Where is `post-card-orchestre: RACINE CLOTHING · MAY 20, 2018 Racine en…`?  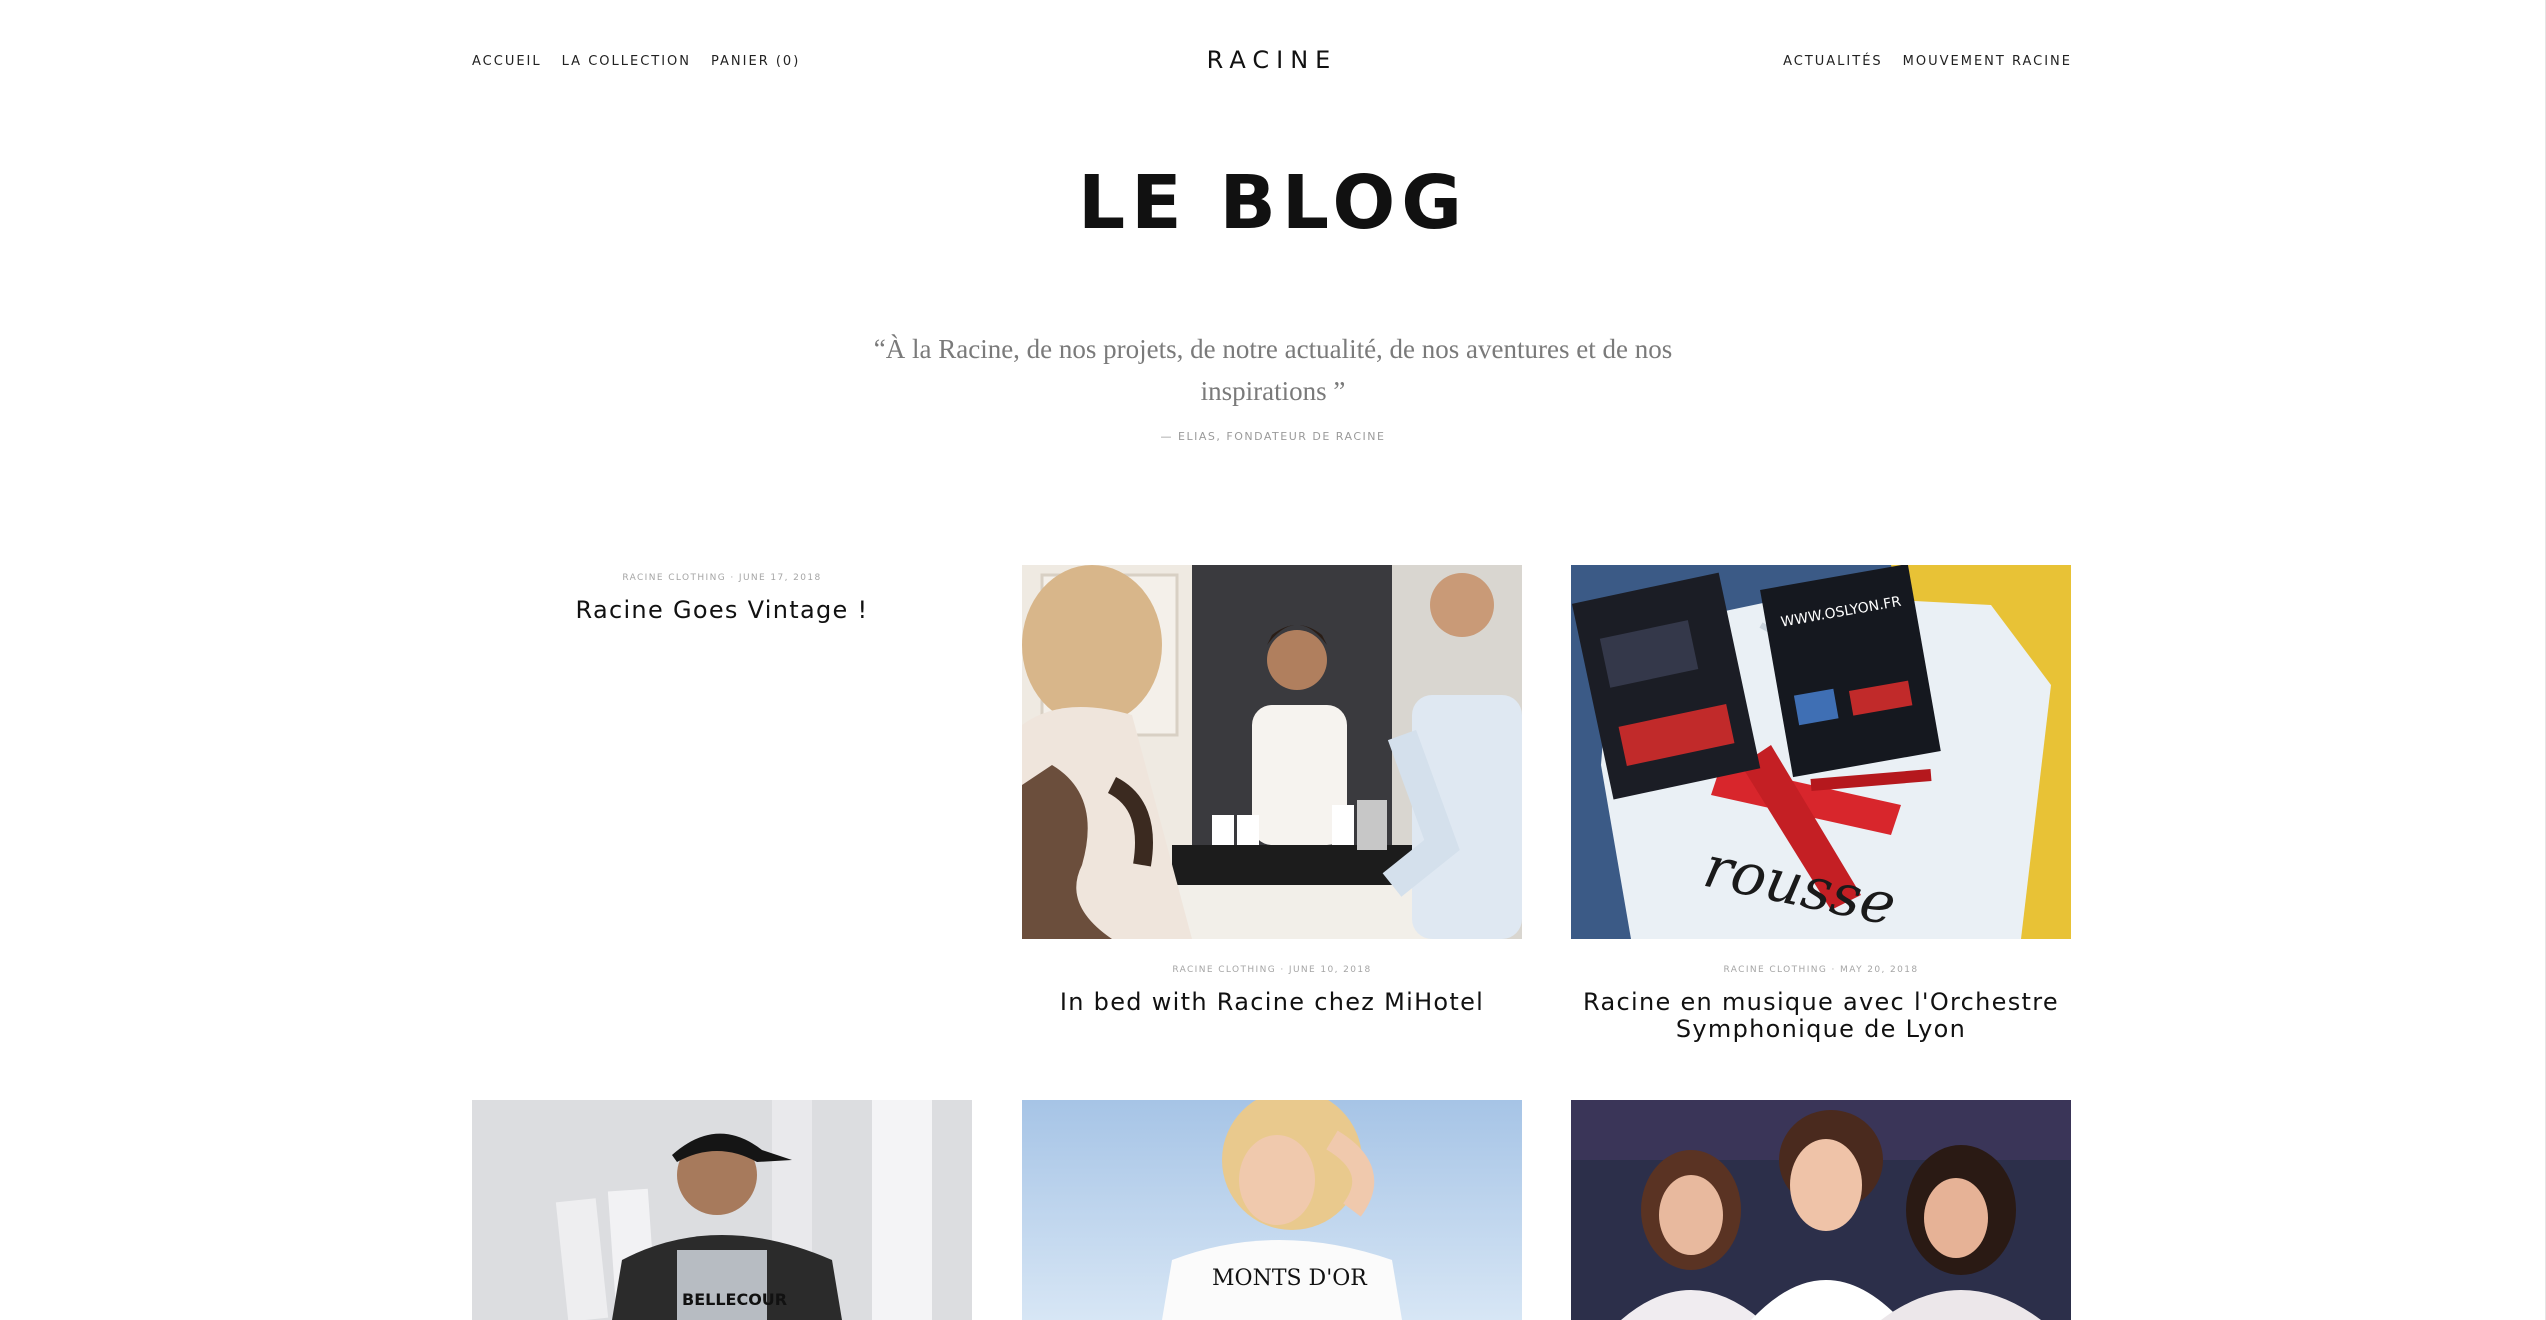 post-card-orchestre: RACINE CLOTHING · MAY 20, 2018 Racine en… is located at coordinates (1821, 1004).